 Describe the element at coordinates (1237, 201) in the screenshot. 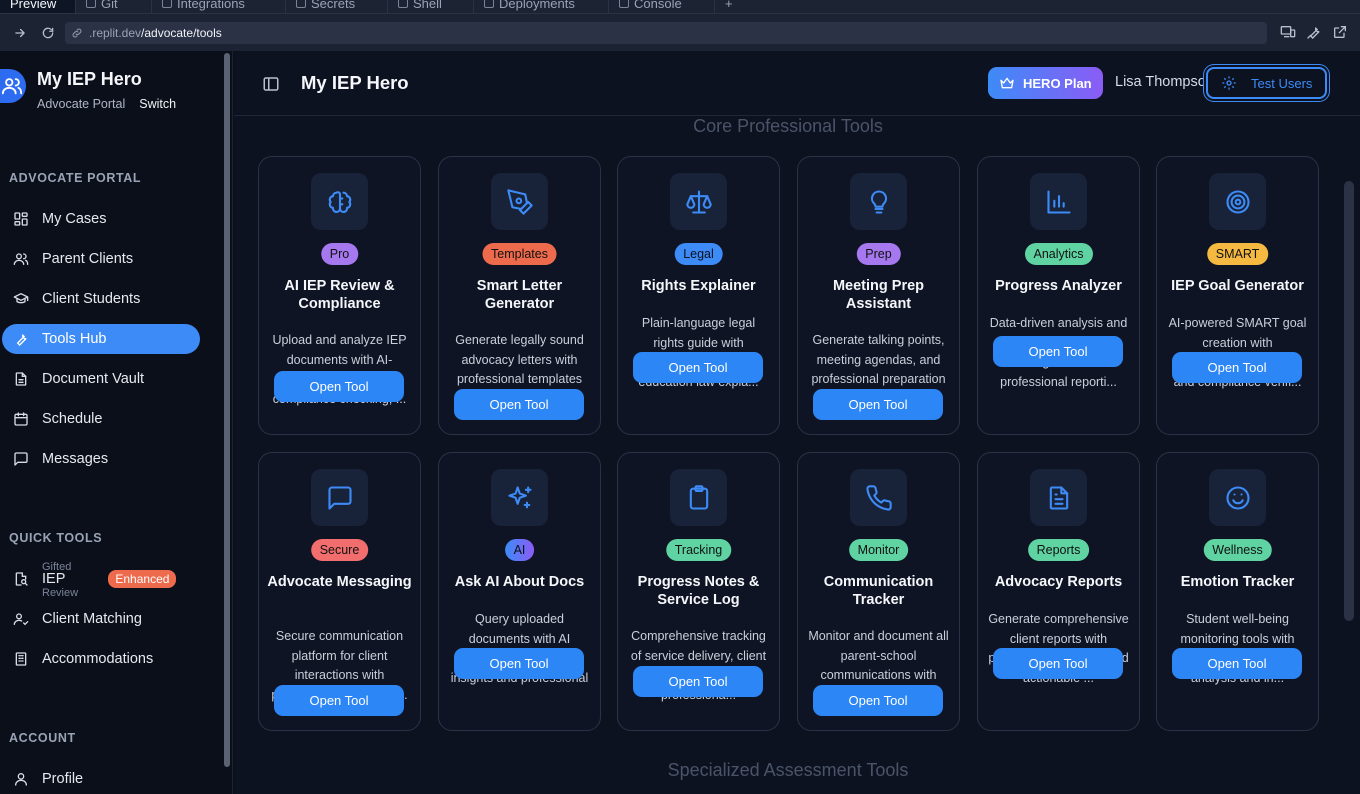

I see `target-icon` at that location.